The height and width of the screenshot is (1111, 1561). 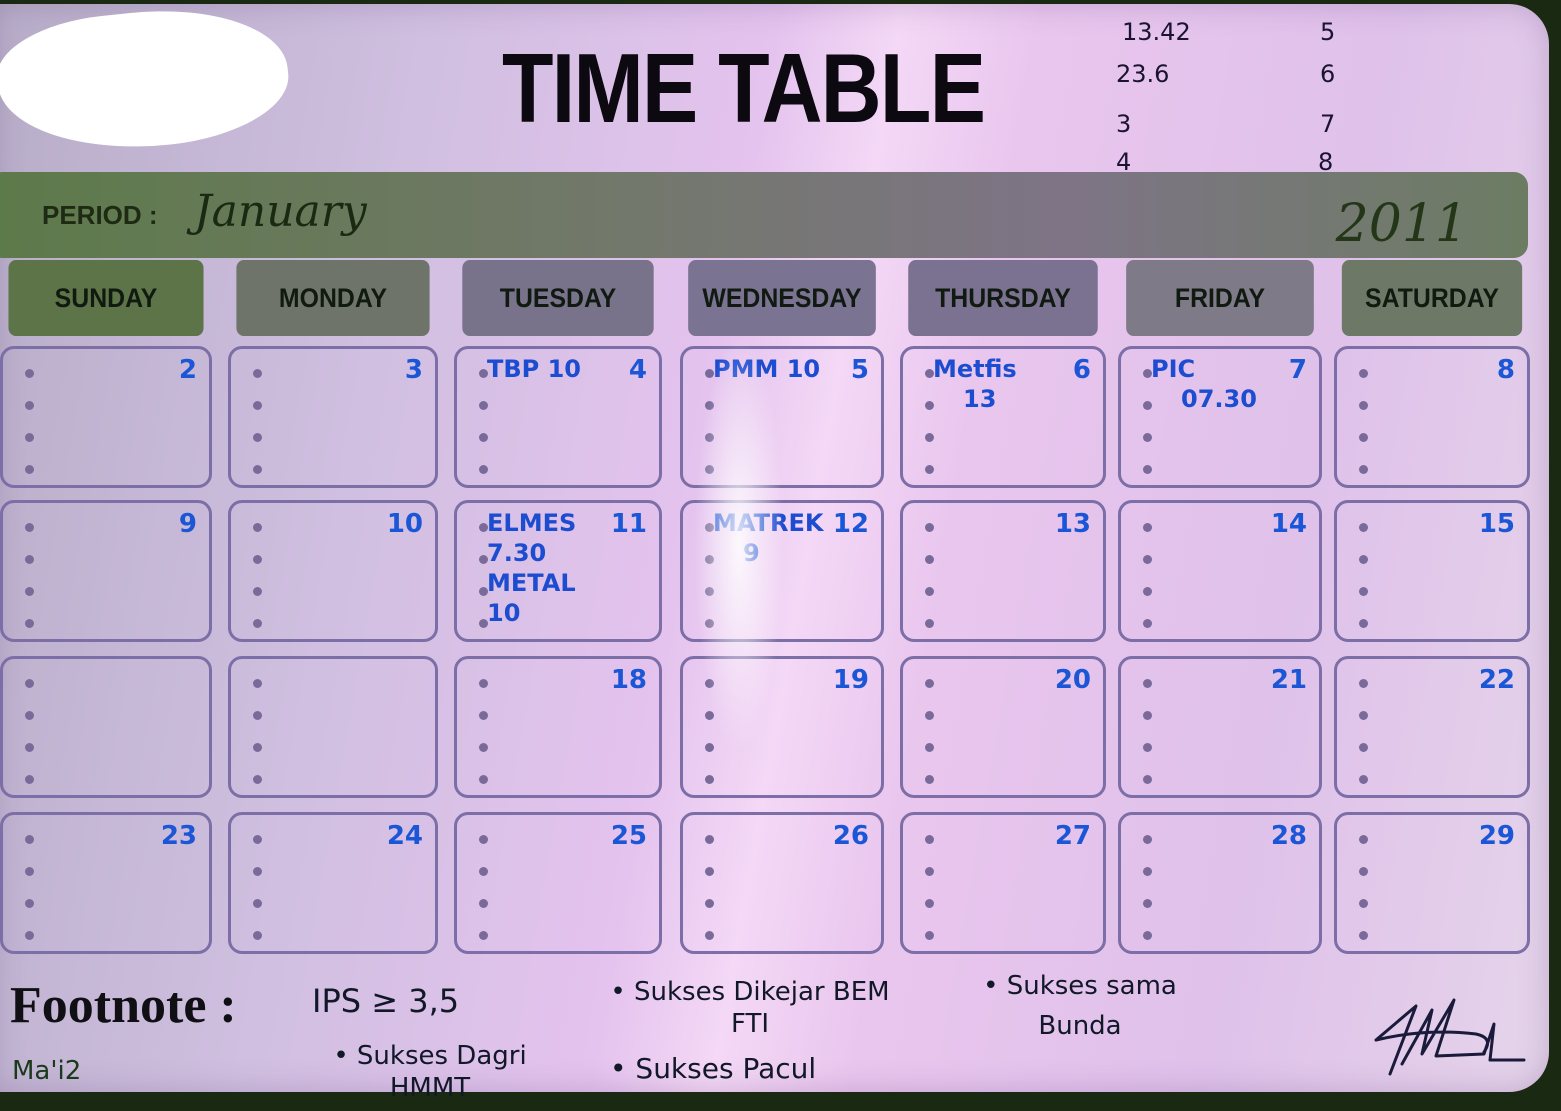 What do you see at coordinates (1003, 571) in the screenshot?
I see `day-cell: 13` at bounding box center [1003, 571].